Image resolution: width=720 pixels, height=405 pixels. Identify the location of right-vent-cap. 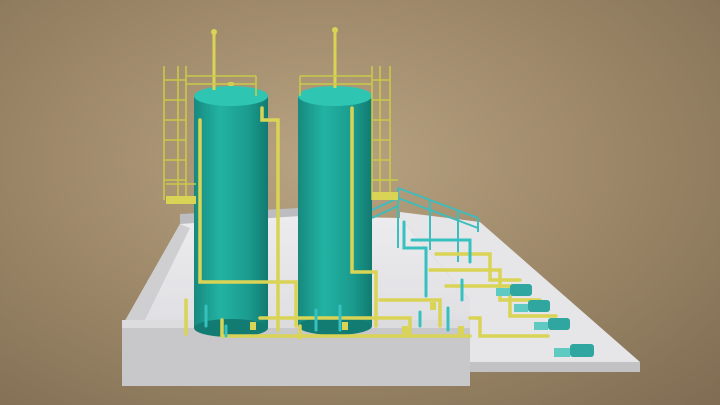
(335, 30).